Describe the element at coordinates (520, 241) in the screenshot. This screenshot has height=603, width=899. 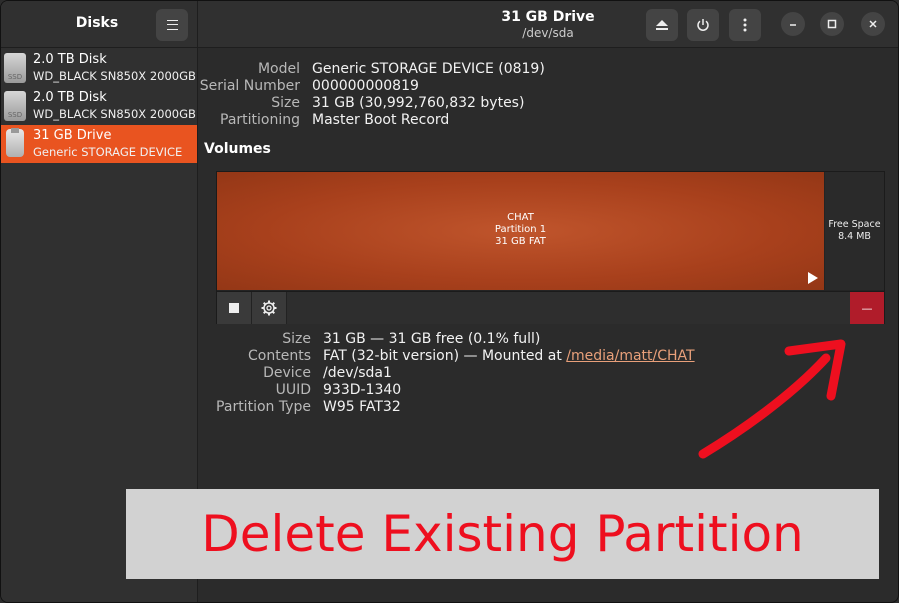
I see `partition-size-fs: 31 GB FAT` at that location.